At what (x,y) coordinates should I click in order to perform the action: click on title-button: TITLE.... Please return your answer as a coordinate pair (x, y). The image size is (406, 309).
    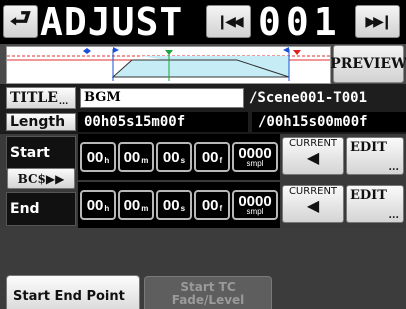
    Looking at the image, I should click on (41, 98).